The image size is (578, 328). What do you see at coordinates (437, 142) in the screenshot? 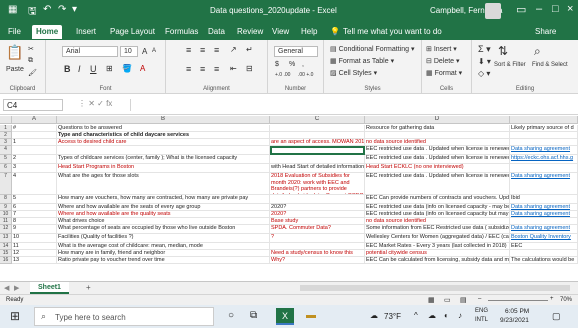
I see `cell-d: no data source identified` at bounding box center [437, 142].